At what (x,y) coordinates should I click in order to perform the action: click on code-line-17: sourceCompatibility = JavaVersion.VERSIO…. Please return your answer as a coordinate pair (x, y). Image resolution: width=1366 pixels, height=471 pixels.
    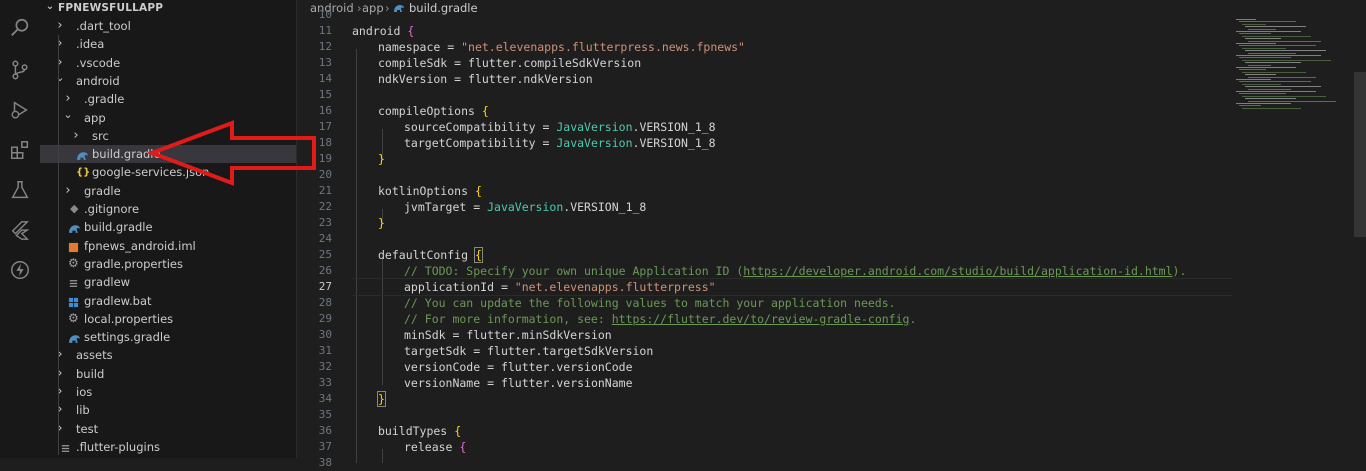
    Looking at the image, I should click on (560, 127).